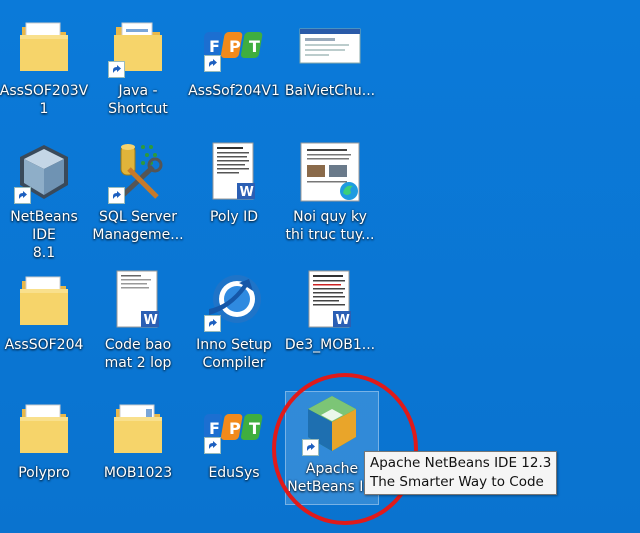 The height and width of the screenshot is (533, 640). I want to click on desktop-icon-asssof204v1: F P T AssSof204V1, so click(234, 57).